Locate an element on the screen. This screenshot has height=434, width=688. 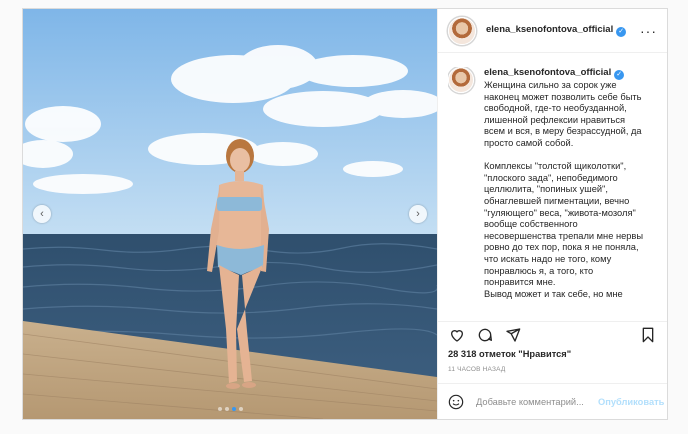
carousel-next-button: › is located at coordinates (418, 214).